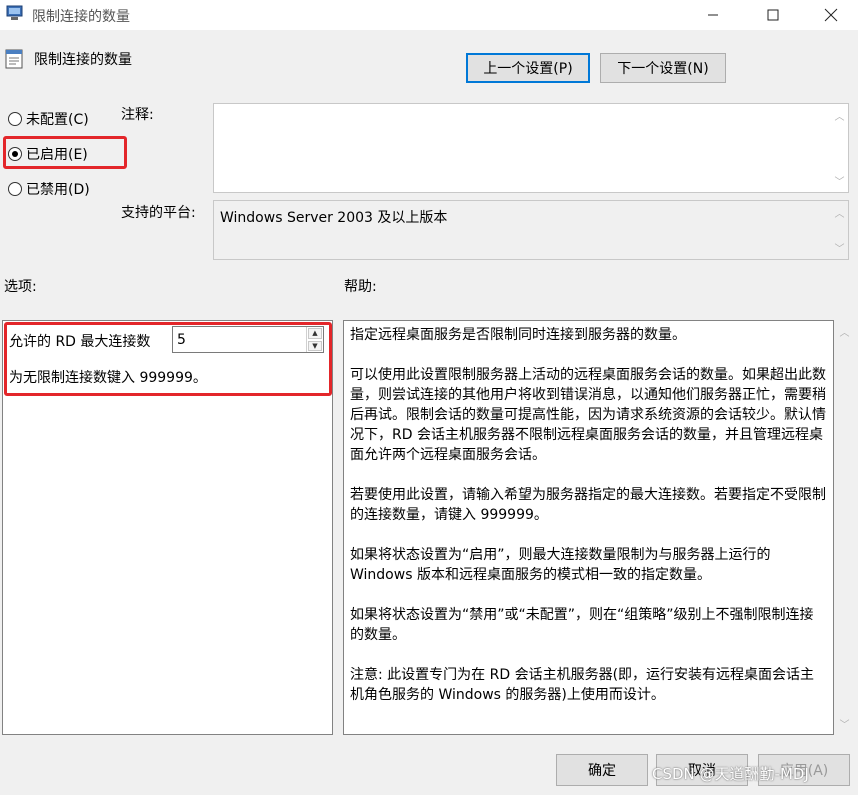 This screenshot has height=795, width=858. I want to click on stepper-buttons: ▲ ▼, so click(314, 339).